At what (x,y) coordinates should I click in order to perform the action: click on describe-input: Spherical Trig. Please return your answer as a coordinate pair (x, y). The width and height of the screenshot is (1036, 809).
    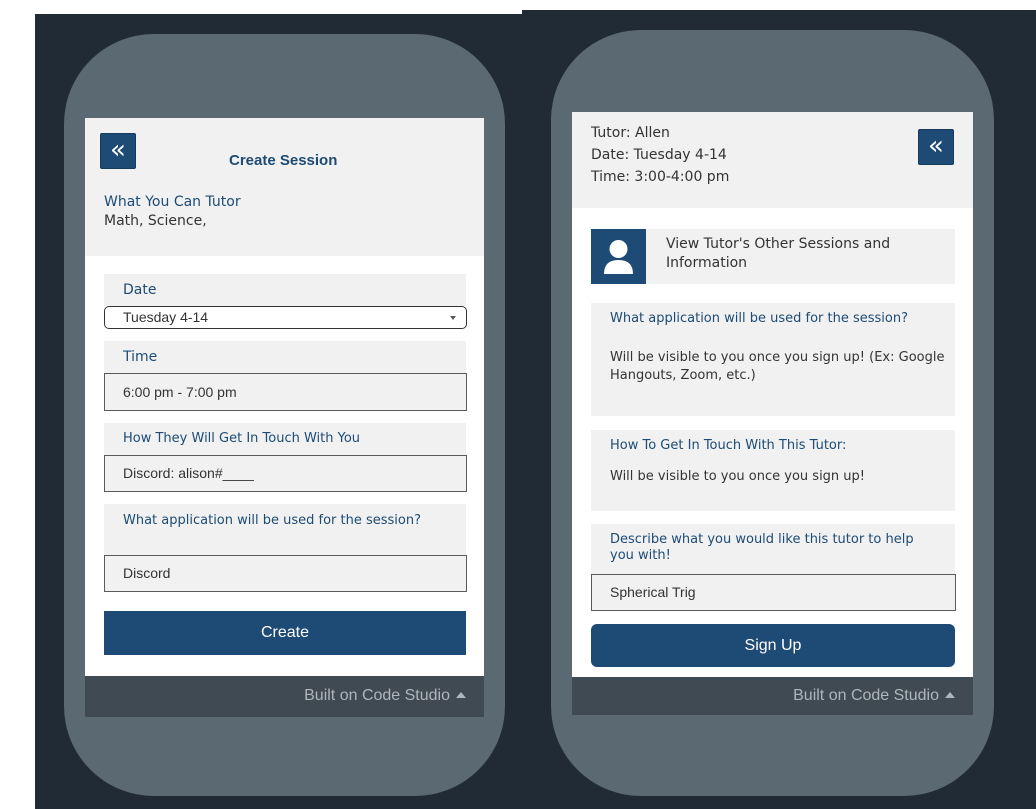
    Looking at the image, I should click on (773, 592).